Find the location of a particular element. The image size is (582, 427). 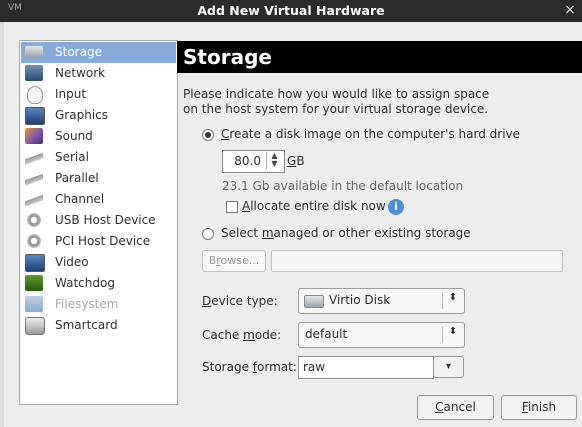

close-icon: × is located at coordinates (570, 10).